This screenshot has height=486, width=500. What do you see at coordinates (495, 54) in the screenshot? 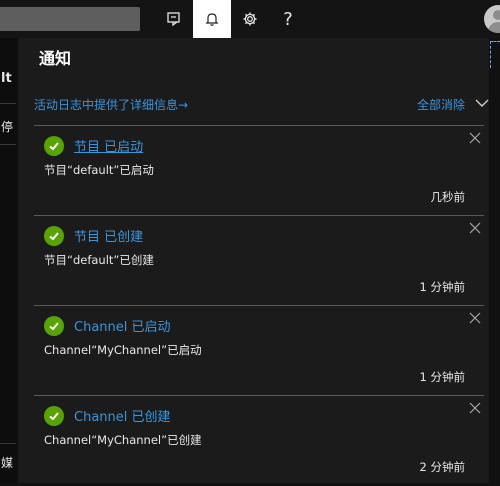
I see `focus-outline` at bounding box center [495, 54].